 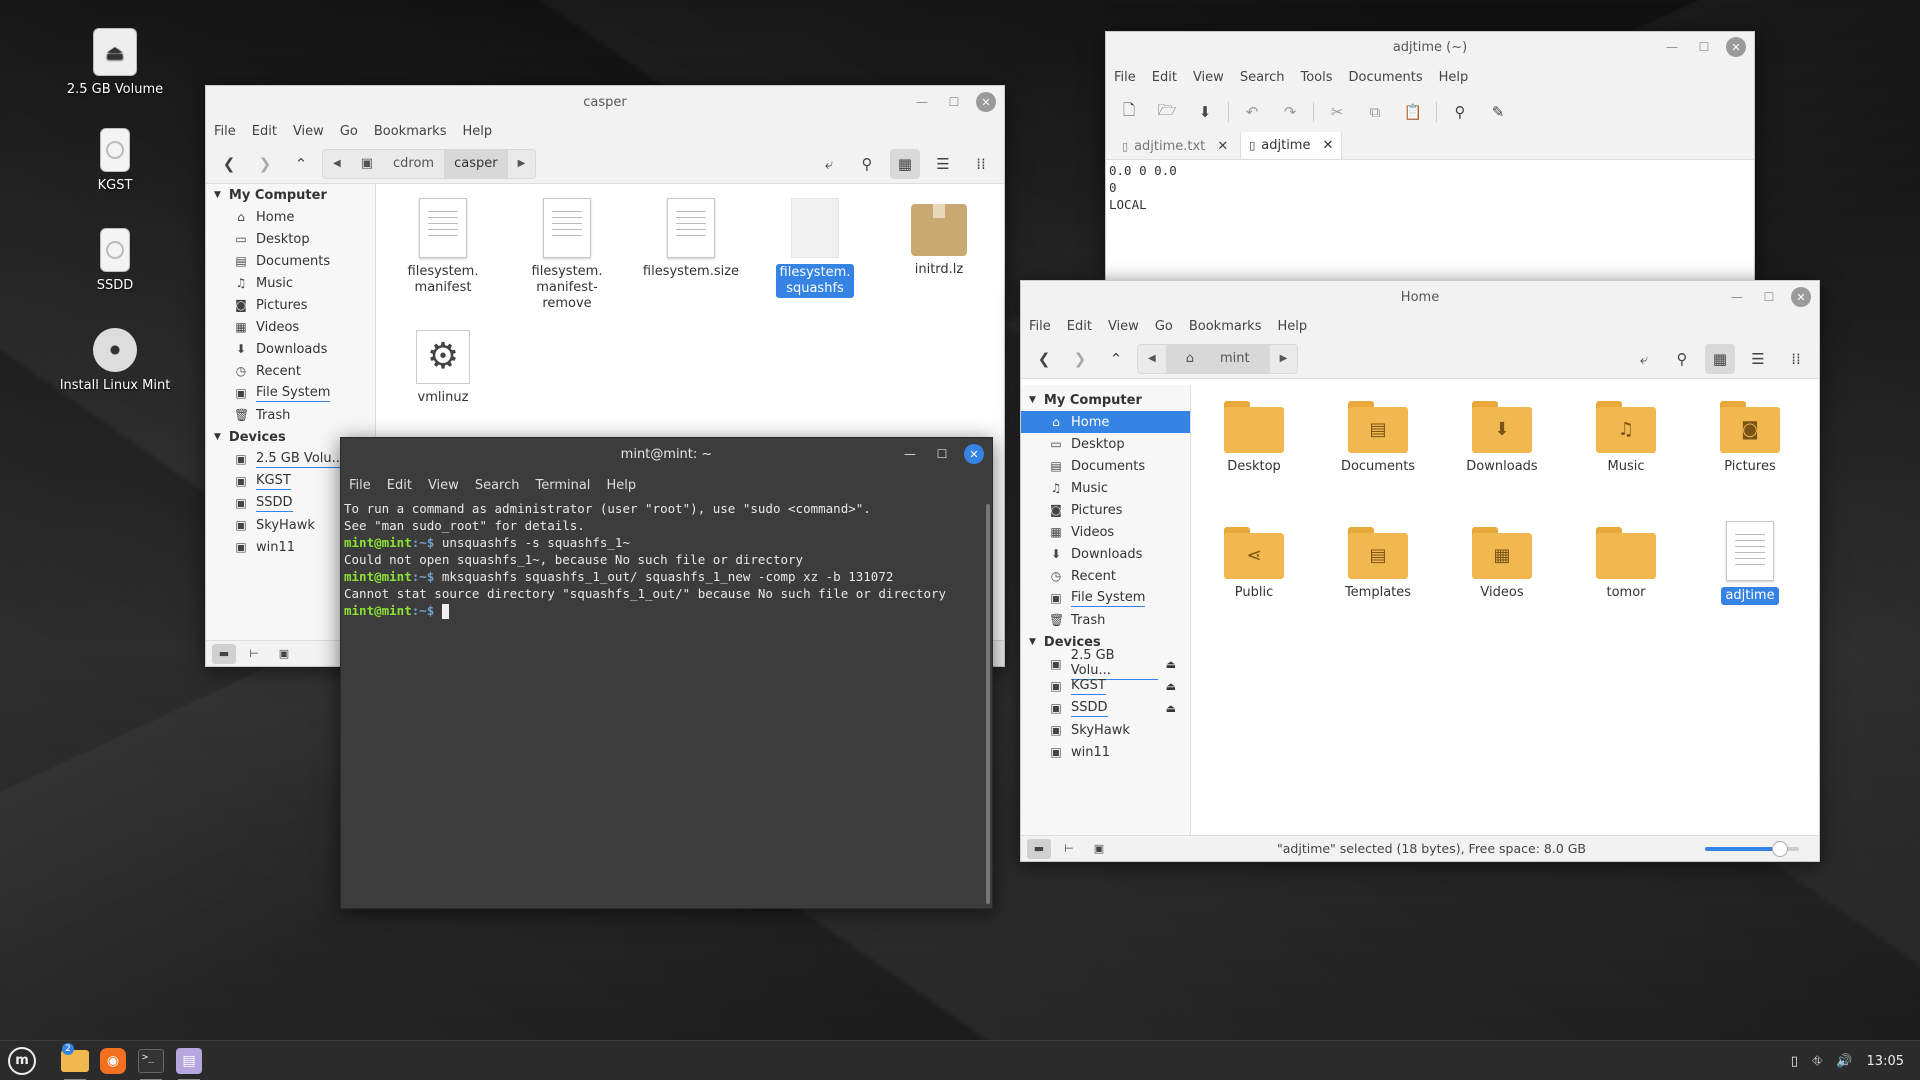 I want to click on folder-item: Desktop, so click(x=1254, y=438).